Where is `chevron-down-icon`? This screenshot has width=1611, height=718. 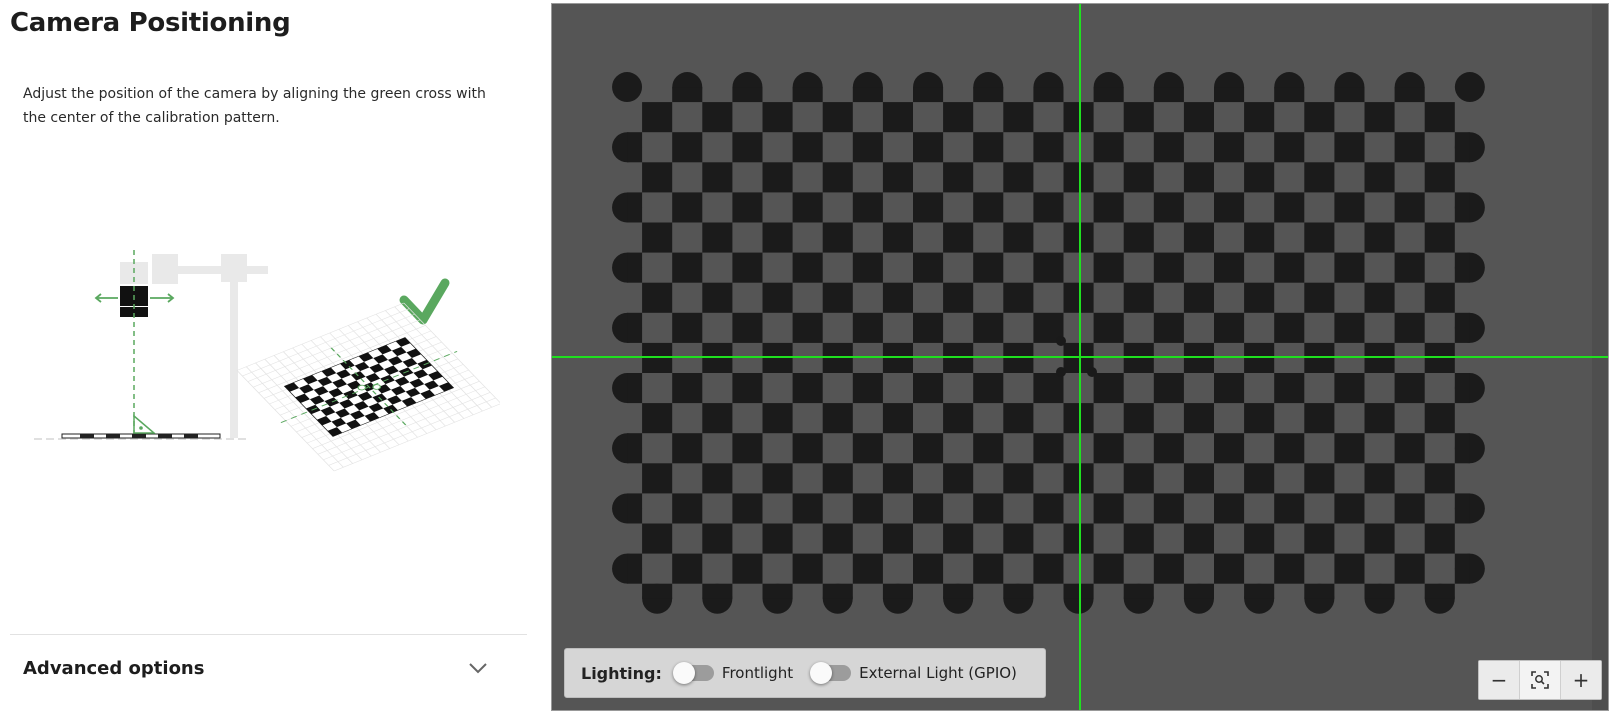 chevron-down-icon is located at coordinates (478, 668).